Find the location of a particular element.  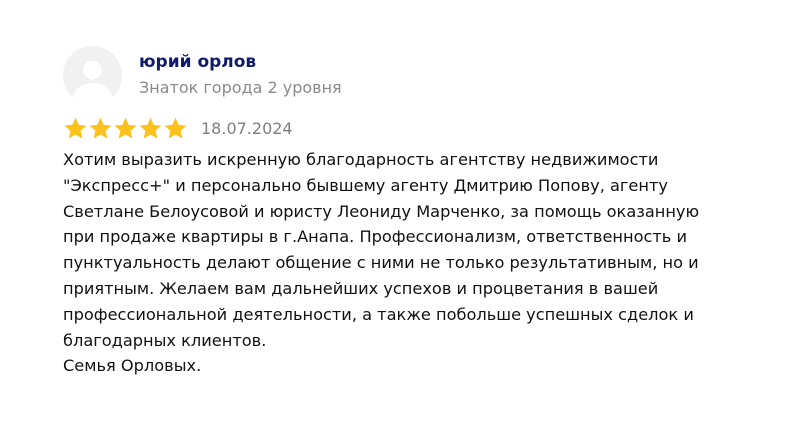

user-silhouette-icon is located at coordinates (92, 75).